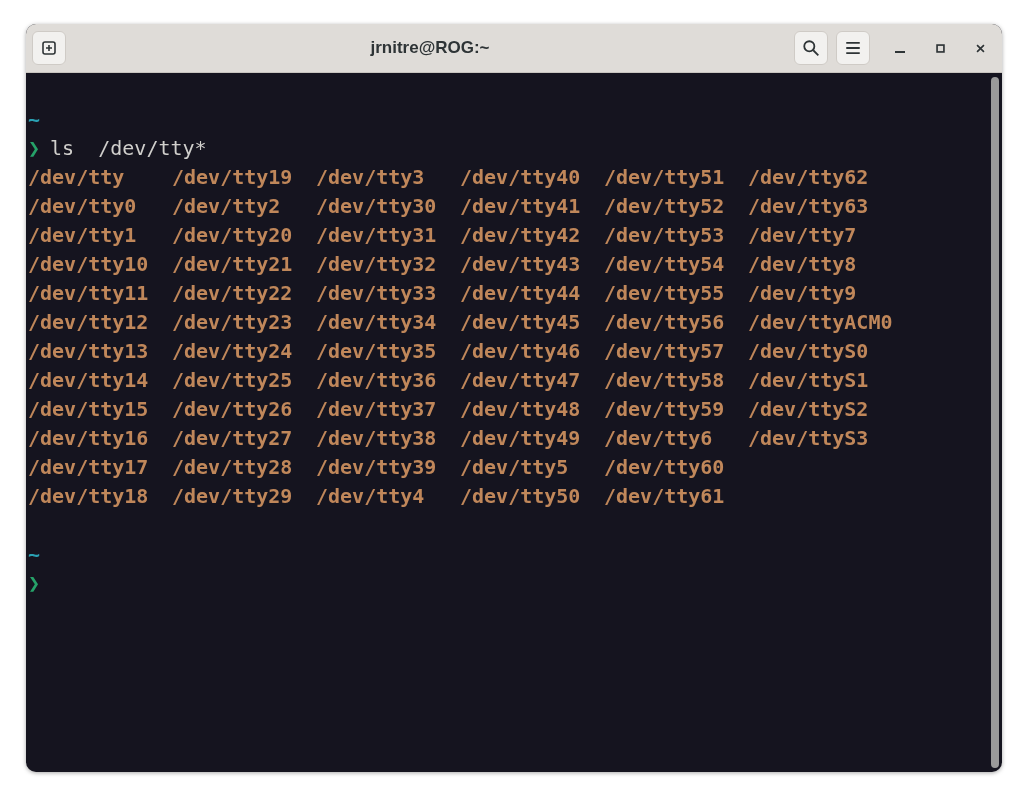 The image size is (1028, 801). What do you see at coordinates (88, 438) in the screenshot?
I see `file-name: /dev/tty16` at bounding box center [88, 438].